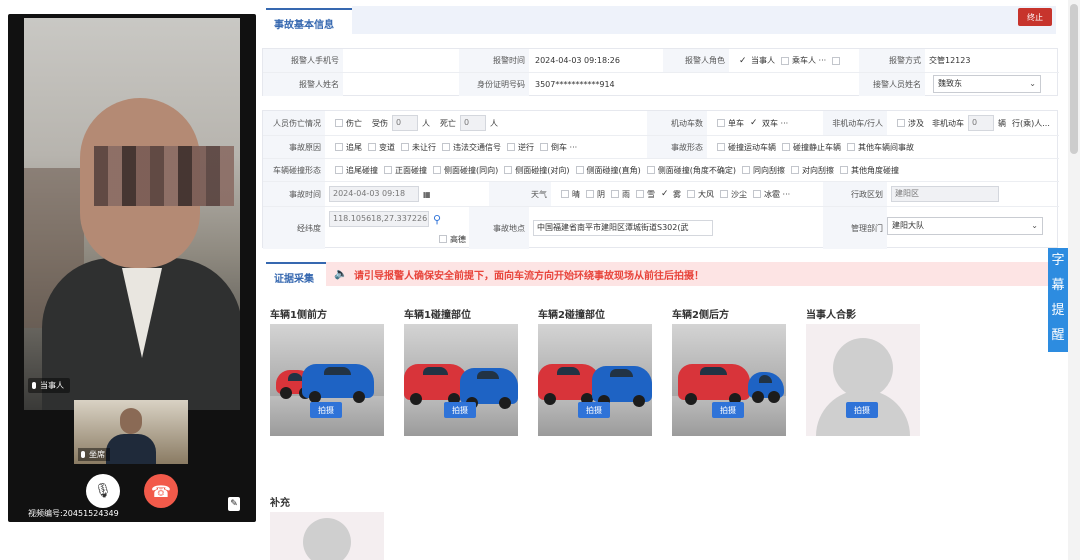 This screenshot has height=560, width=1080. What do you see at coordinates (473, 123) in the screenshot?
I see `dead-input: 0` at bounding box center [473, 123].